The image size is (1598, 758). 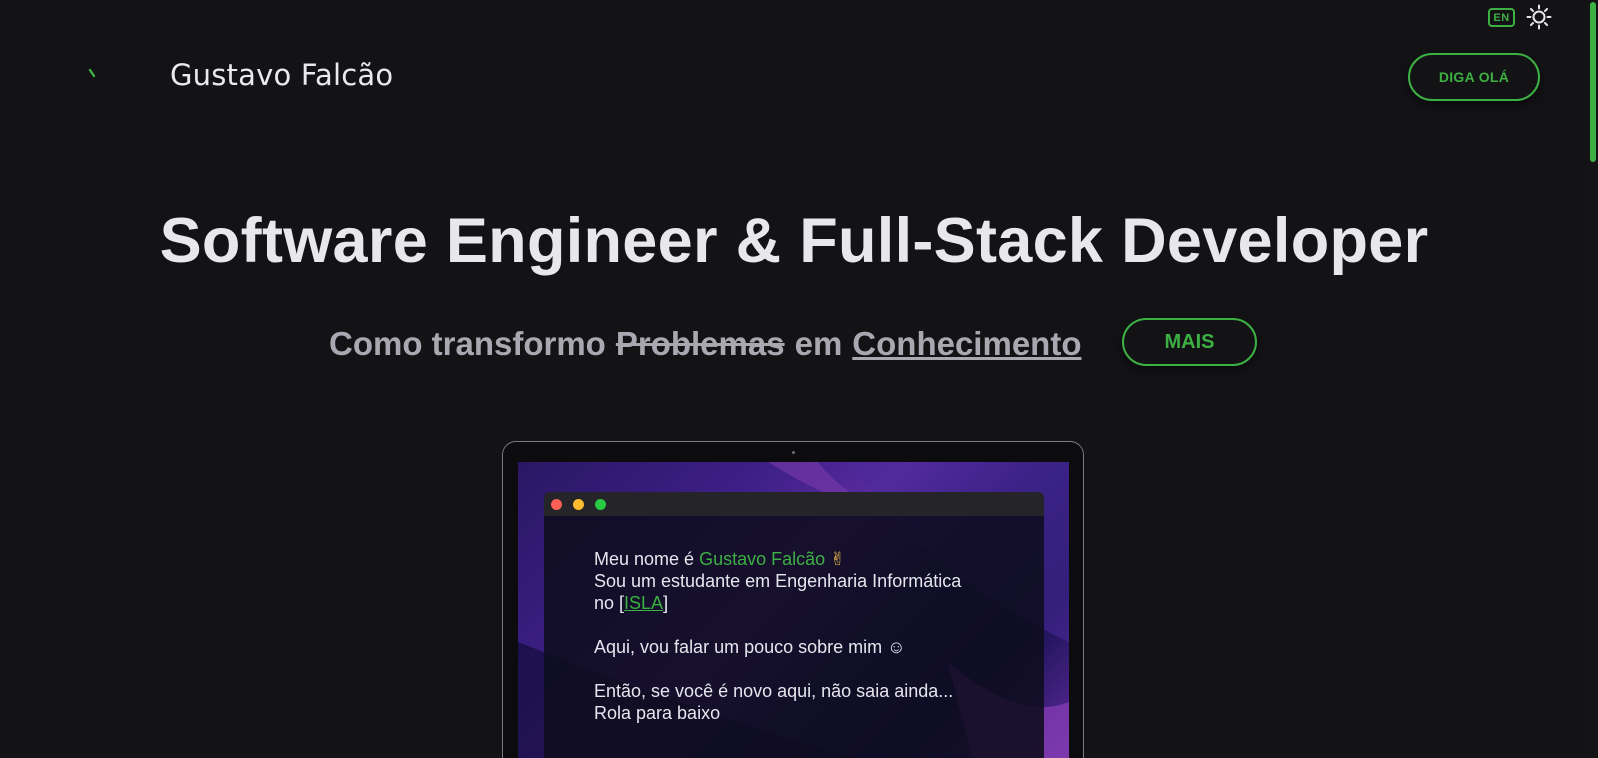 What do you see at coordinates (609, 603) in the screenshot?
I see `school-prefix: no [` at bounding box center [609, 603].